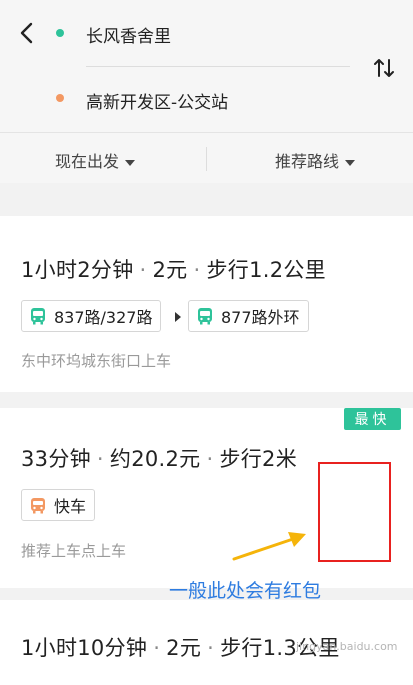 This screenshot has width=413, height=685. I want to click on bus-line-chip: 877路外环, so click(248, 316).